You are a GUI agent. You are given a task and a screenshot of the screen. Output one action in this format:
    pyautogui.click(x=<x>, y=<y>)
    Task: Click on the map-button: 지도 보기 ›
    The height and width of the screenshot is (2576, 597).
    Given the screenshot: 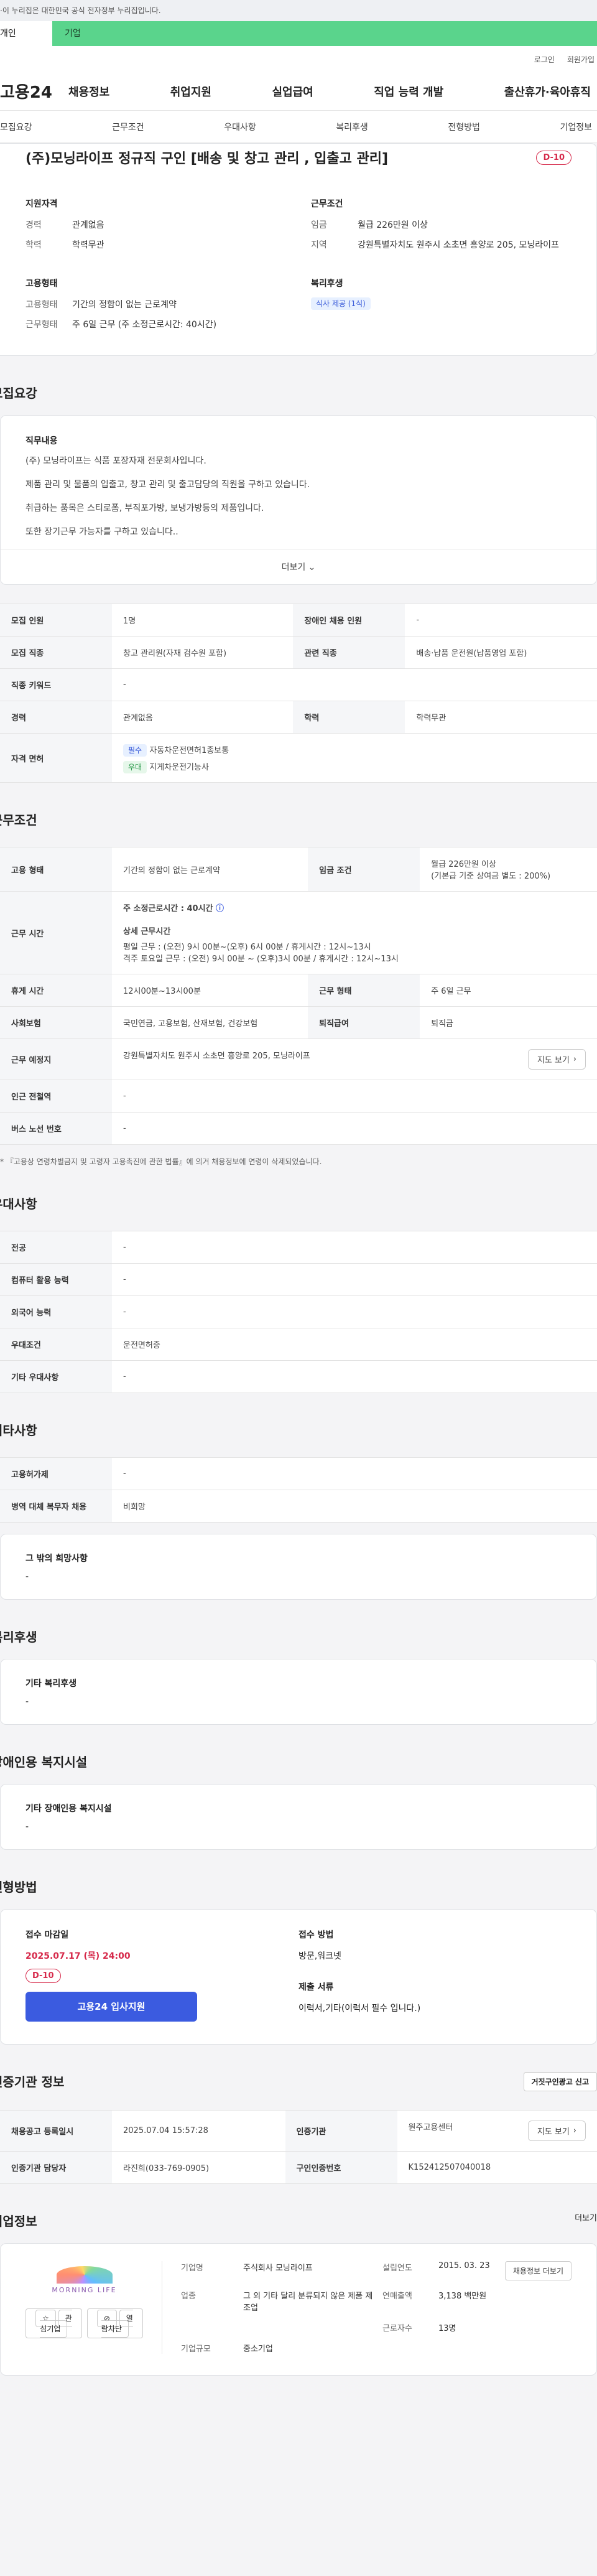 What is the action you would take?
    pyautogui.click(x=556, y=1059)
    